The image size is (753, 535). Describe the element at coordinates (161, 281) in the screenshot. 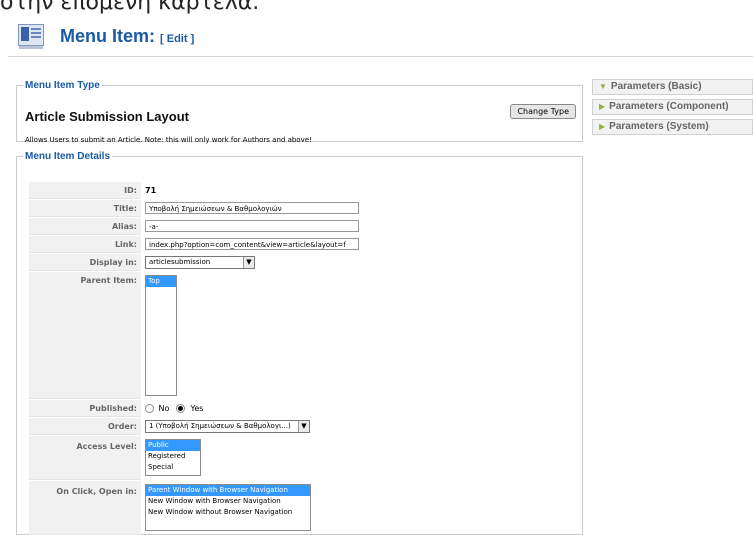

I see `parent-item-option-top: Top` at that location.